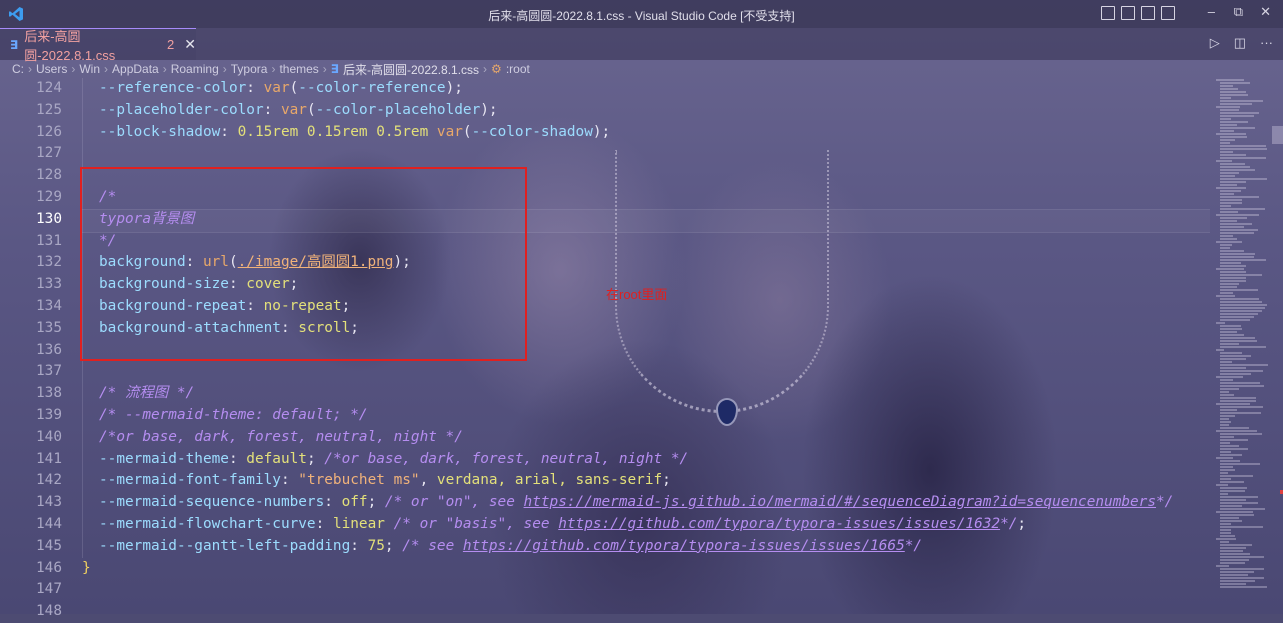  What do you see at coordinates (1277, 135) in the screenshot?
I see `scrollbar-thumb` at bounding box center [1277, 135].